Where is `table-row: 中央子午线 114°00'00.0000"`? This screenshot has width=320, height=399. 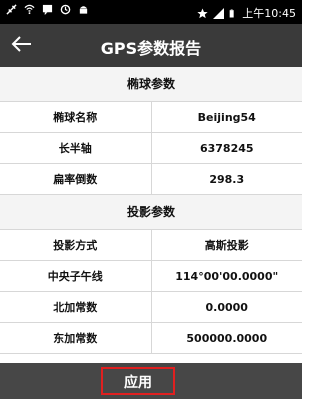
table-row: 中央子午线 114°00'00.0000" is located at coordinates (151, 276).